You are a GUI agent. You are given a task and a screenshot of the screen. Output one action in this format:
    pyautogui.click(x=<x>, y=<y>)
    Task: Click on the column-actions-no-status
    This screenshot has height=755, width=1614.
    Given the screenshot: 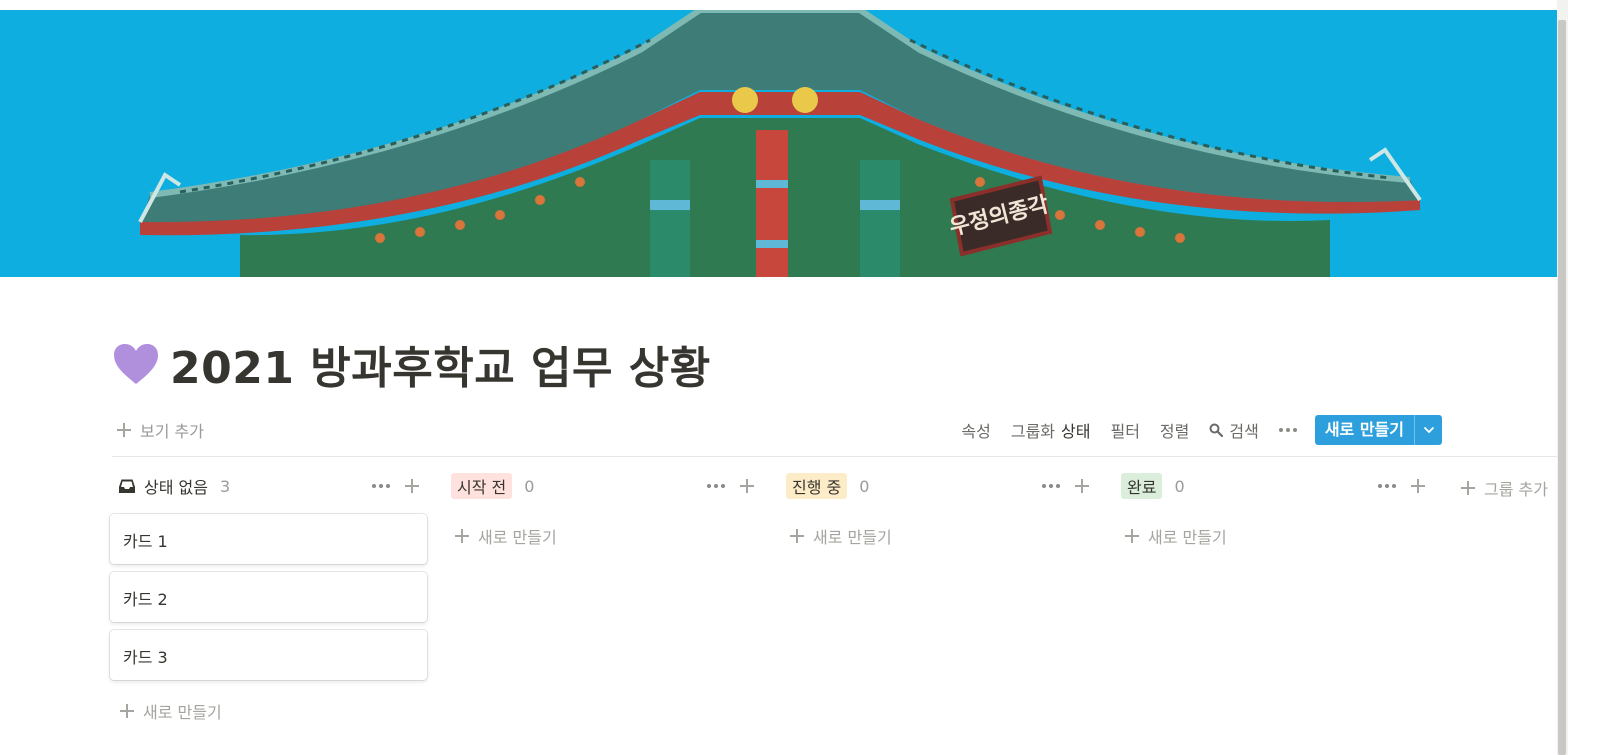 What is the action you would take?
    pyautogui.click(x=400, y=486)
    